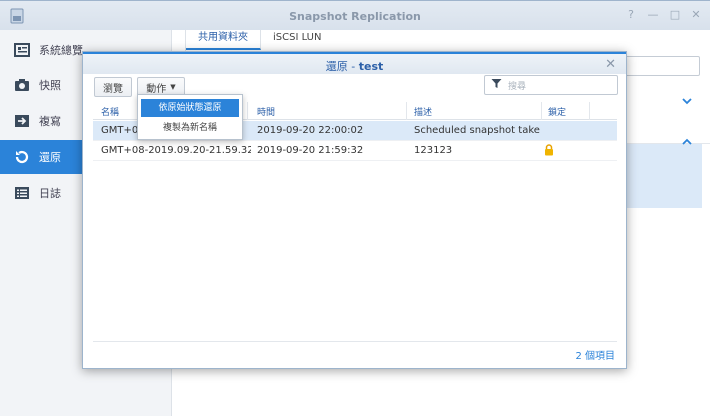 The image size is (710, 416). What do you see at coordinates (675, 15) in the screenshot?
I see `maximize-icon: □` at bounding box center [675, 15].